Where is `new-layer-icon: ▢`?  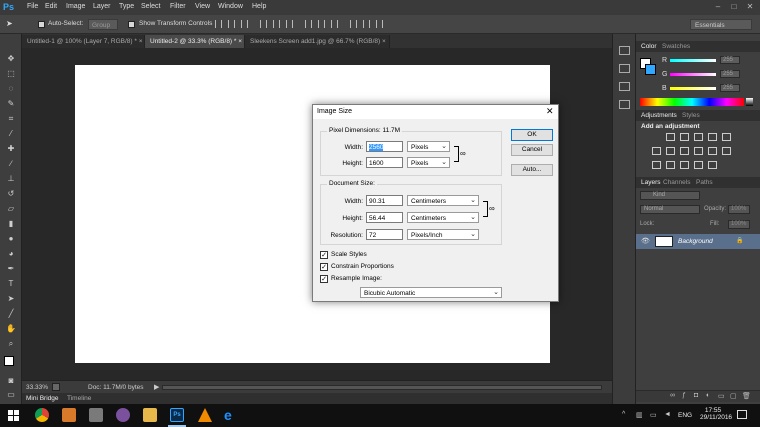 new-layer-icon: ▢ is located at coordinates (733, 396).